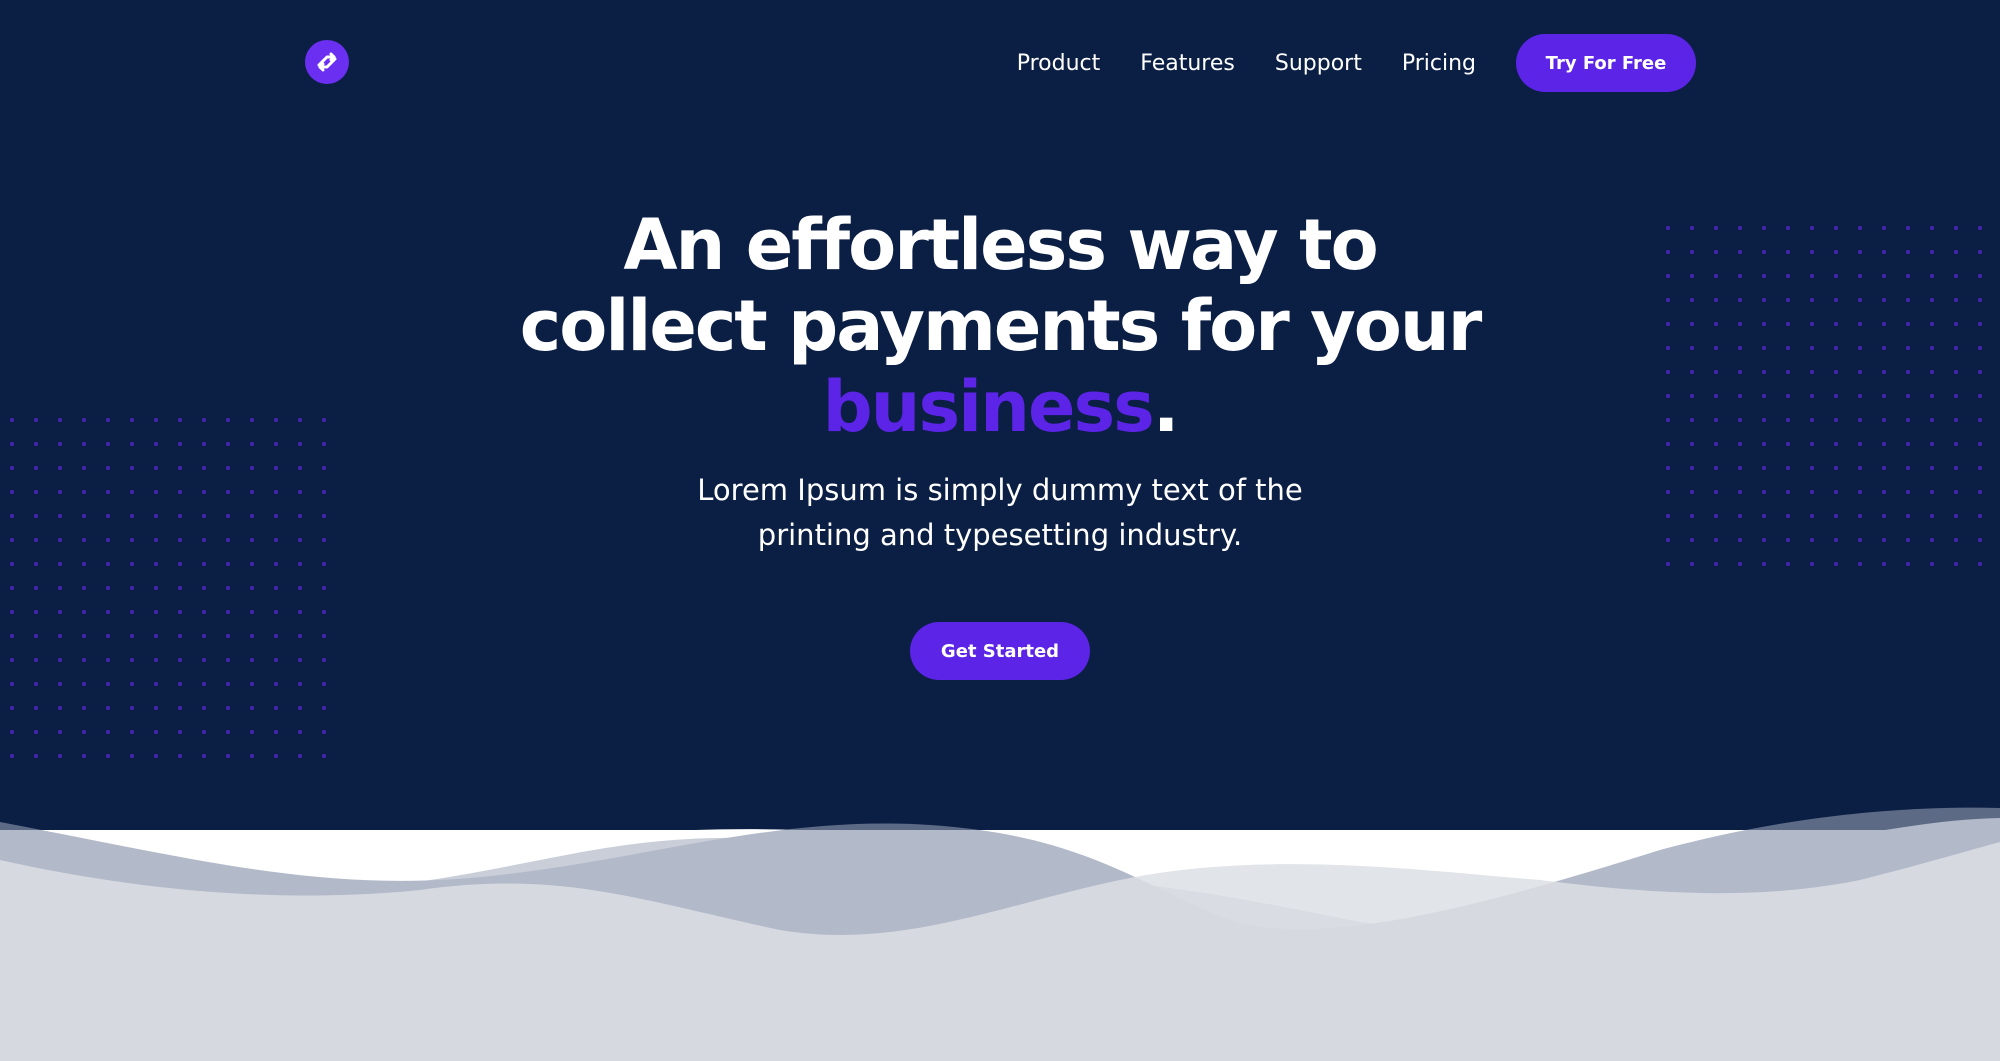 This screenshot has height=1061, width=2000. I want to click on swap-arrows-icon, so click(327, 62).